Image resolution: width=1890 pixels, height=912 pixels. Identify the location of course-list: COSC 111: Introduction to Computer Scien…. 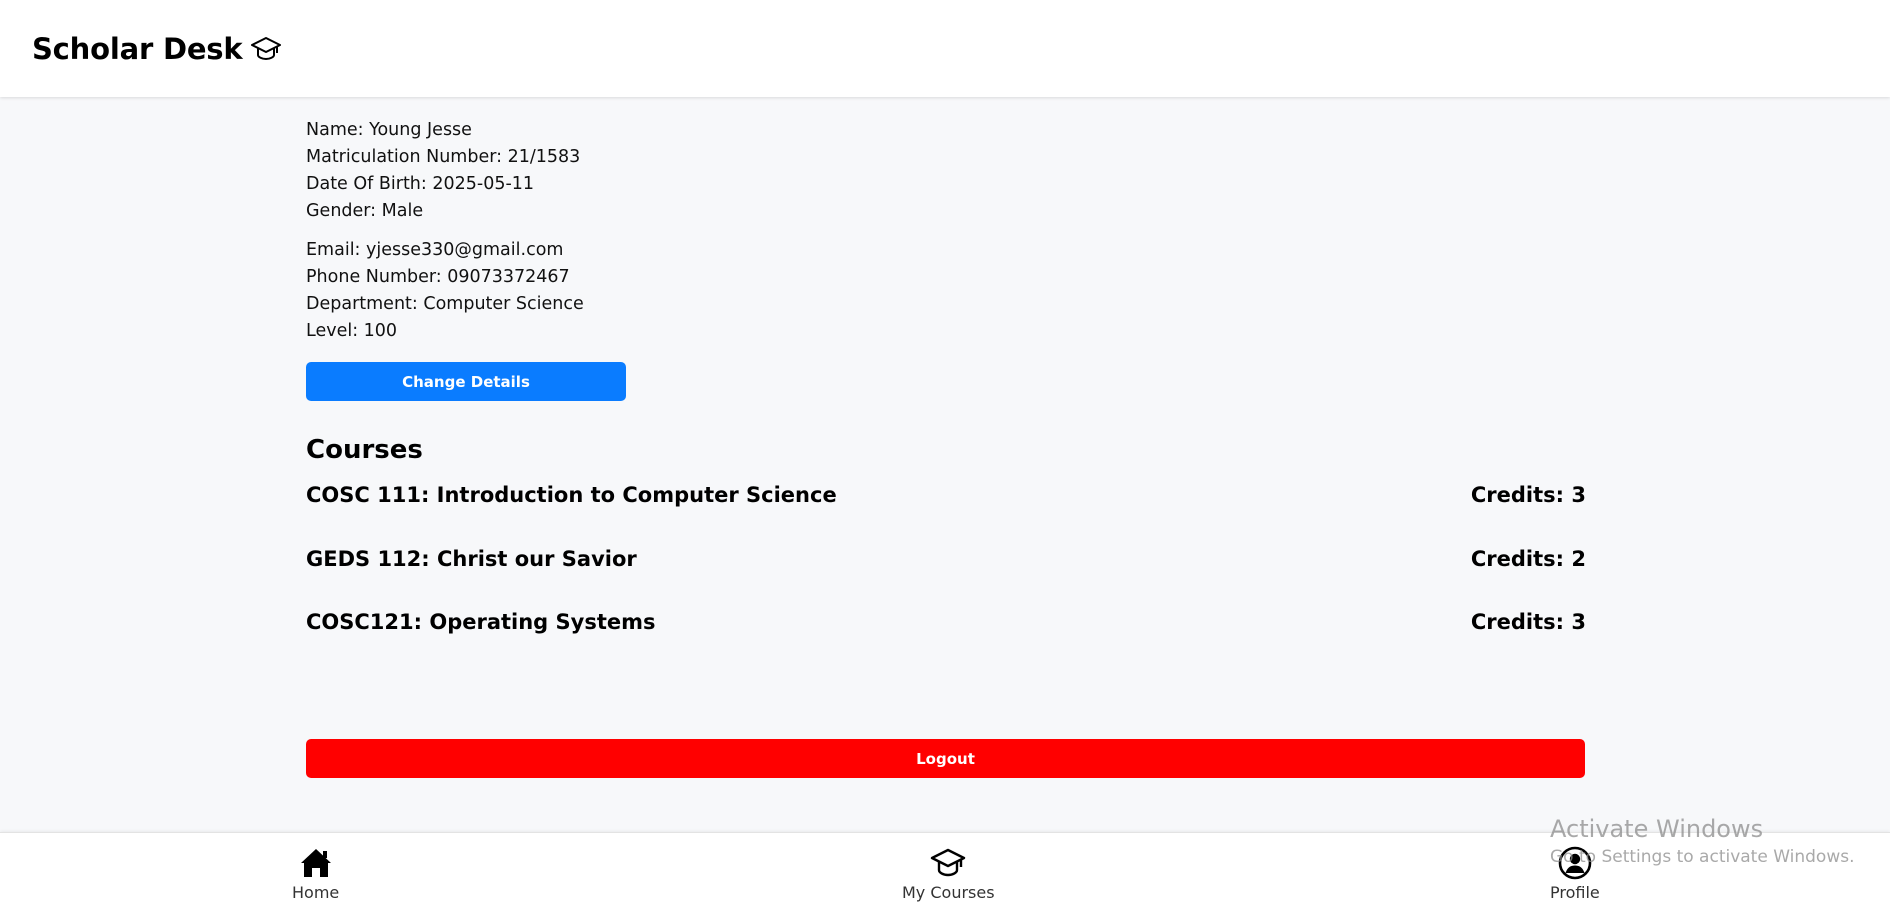
(946, 568).